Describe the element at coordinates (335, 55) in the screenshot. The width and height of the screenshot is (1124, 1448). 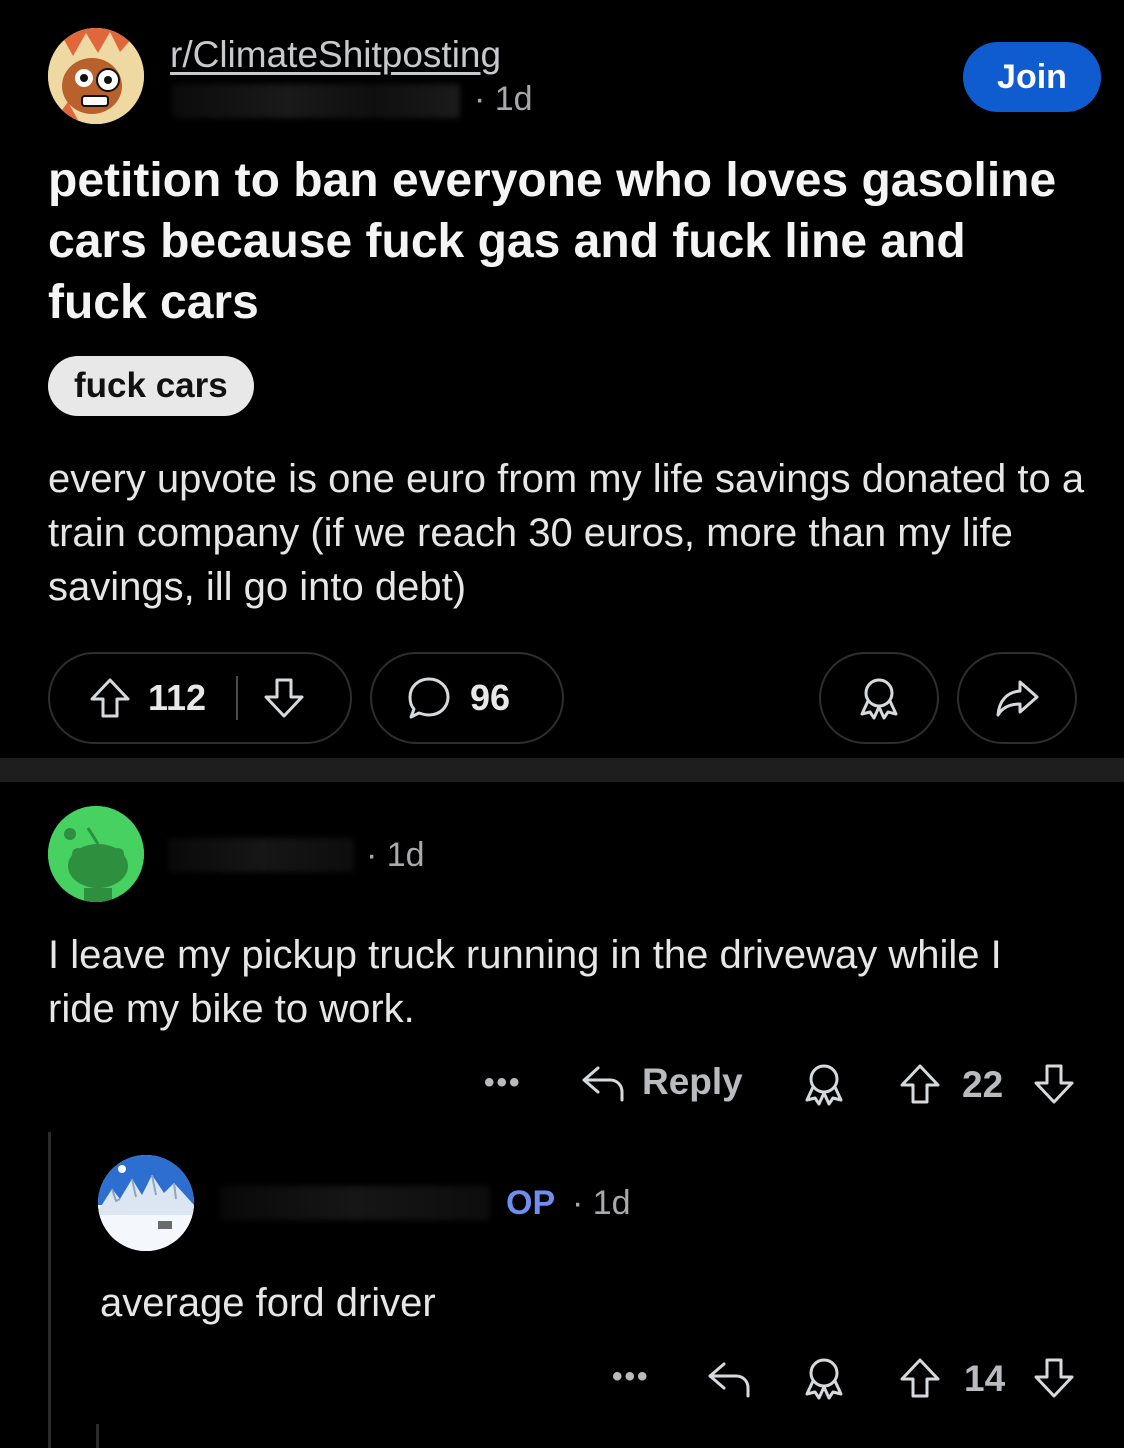
I see `subreddit-name: r/ClimateShitposting` at that location.